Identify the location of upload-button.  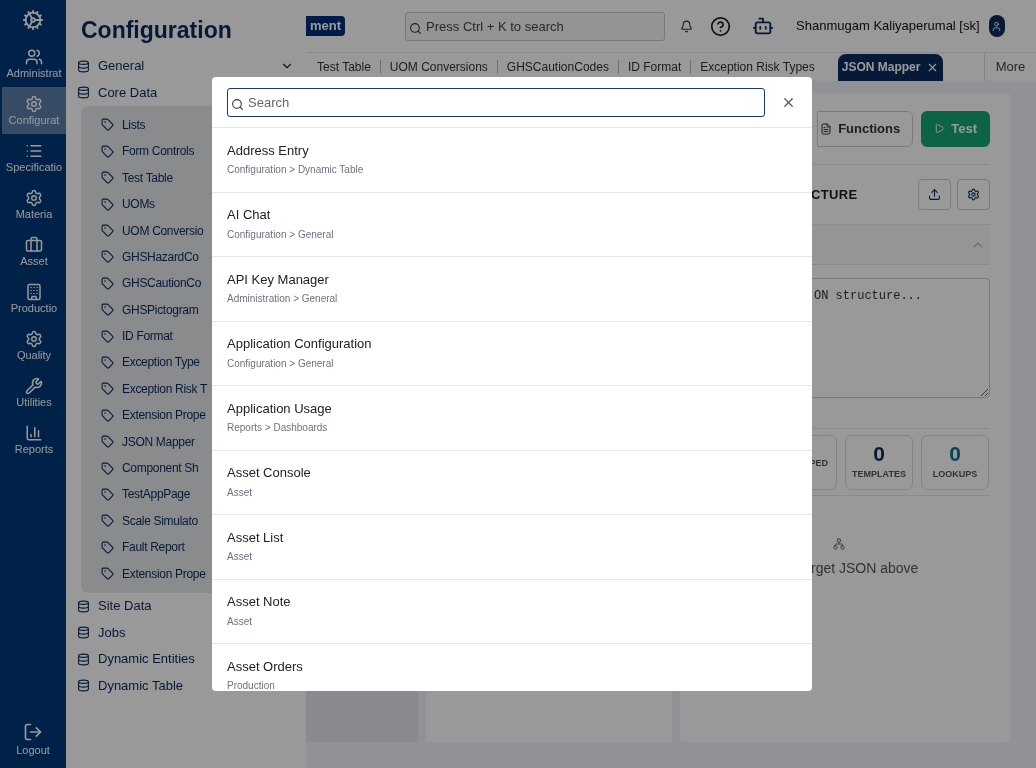
(934, 194).